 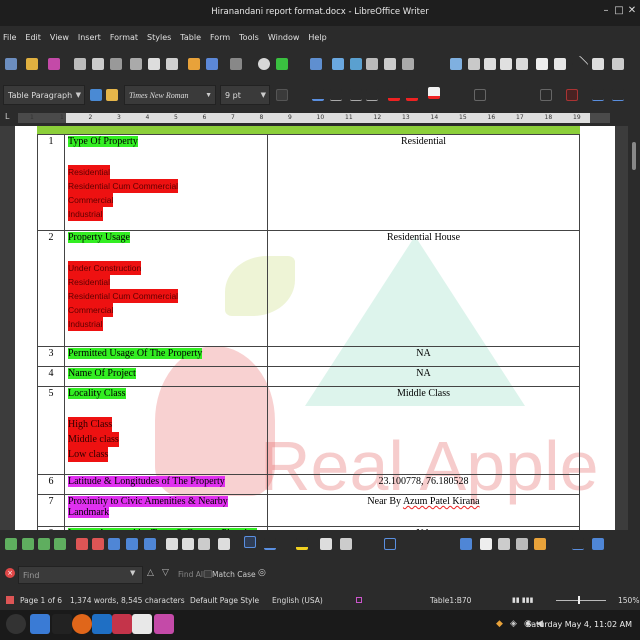 What do you see at coordinates (634, 328) in the screenshot?
I see `vertical-scrollbar` at bounding box center [634, 328].